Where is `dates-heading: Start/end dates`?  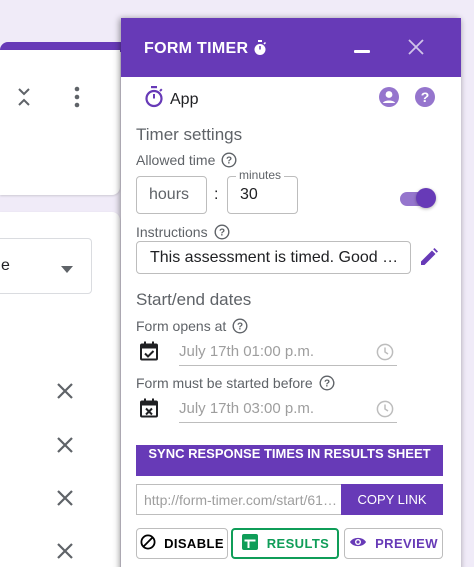 dates-heading: Start/end dates is located at coordinates (194, 299).